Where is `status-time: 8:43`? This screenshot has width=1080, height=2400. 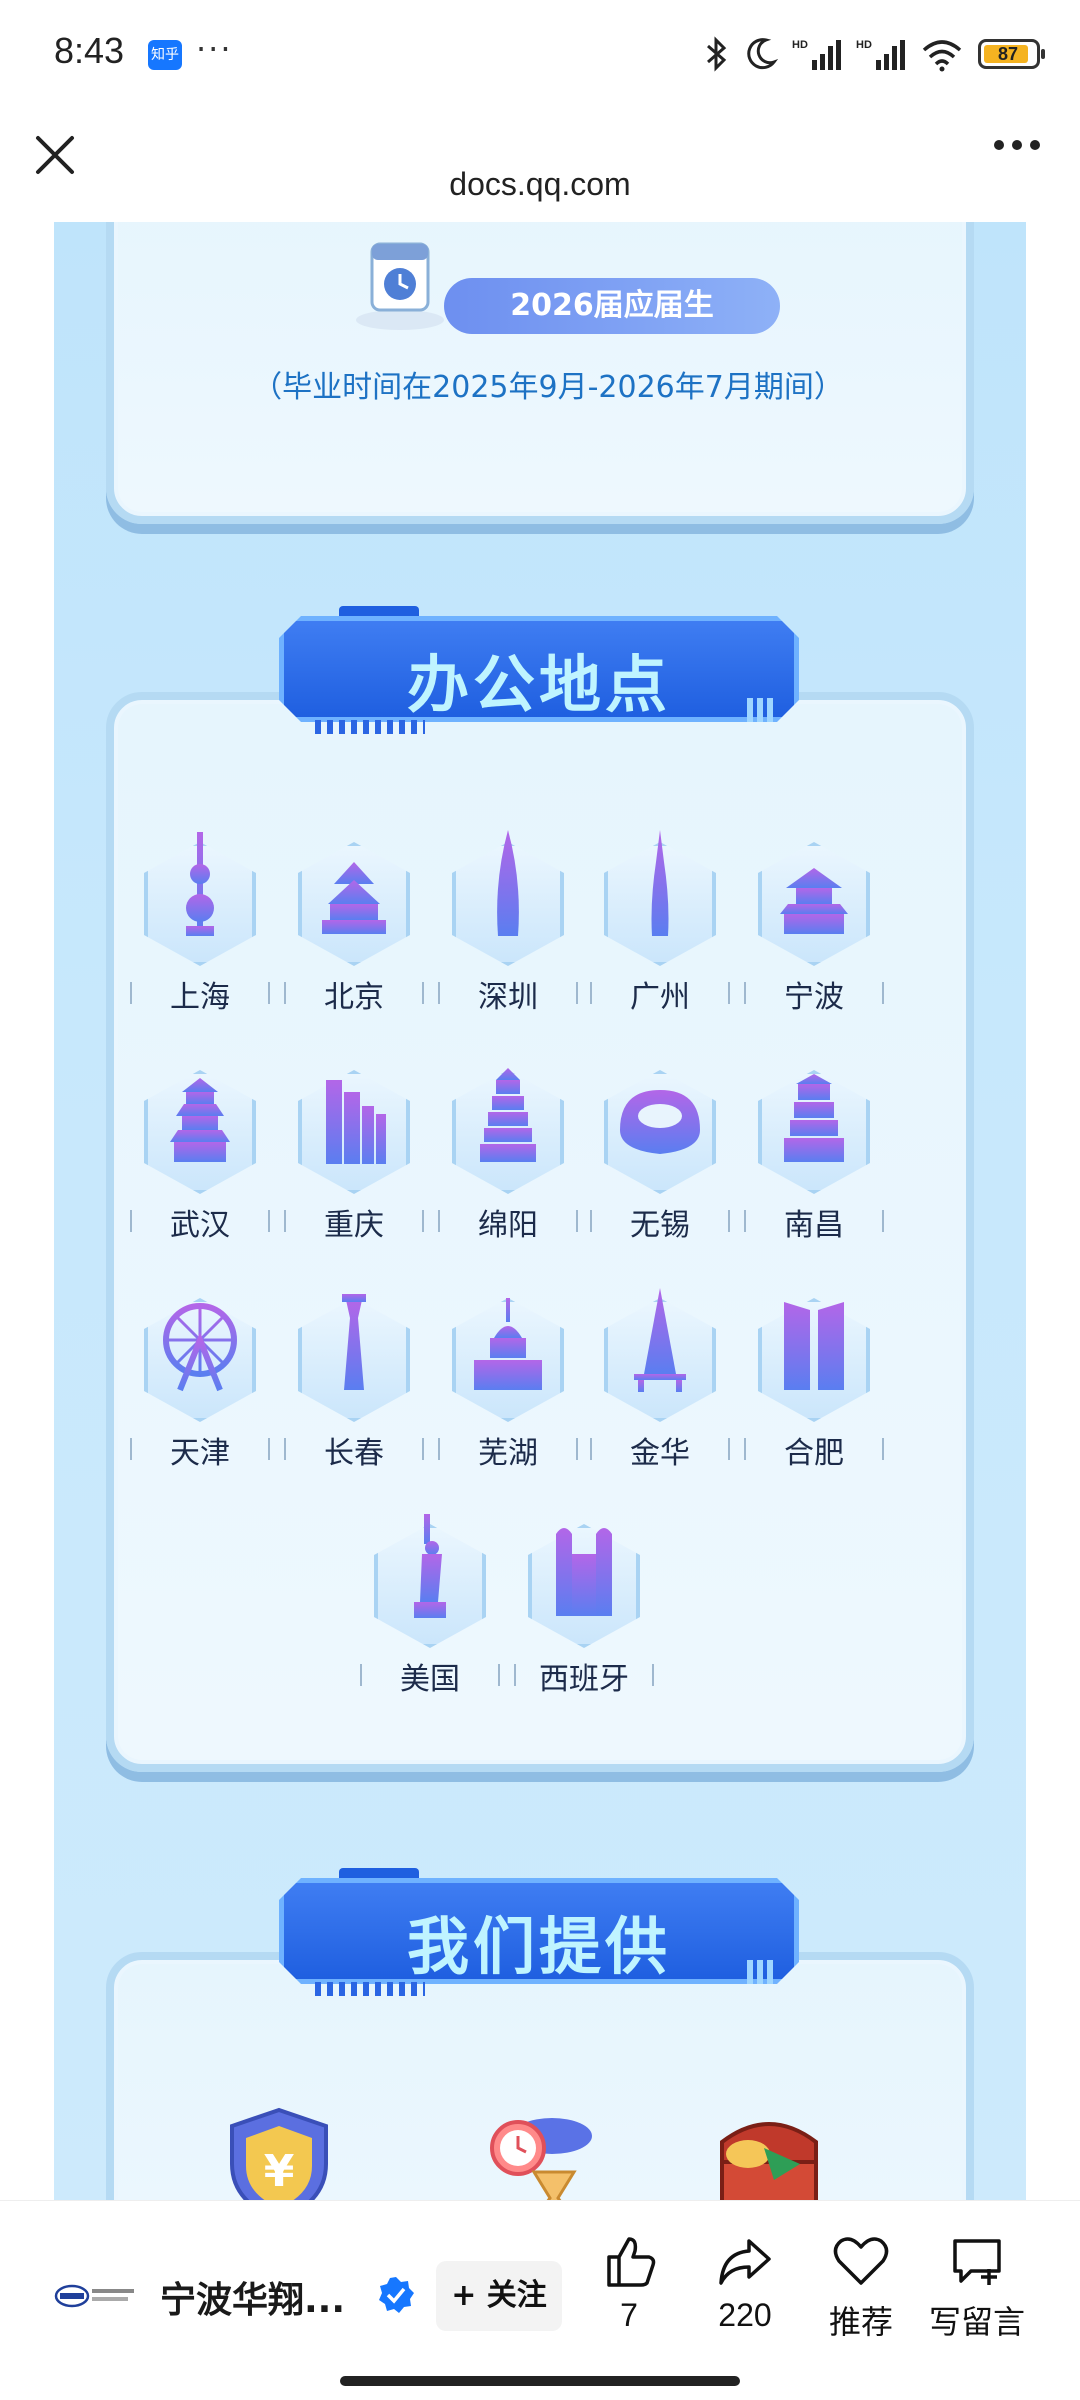
status-time: 8:43 is located at coordinates (89, 50).